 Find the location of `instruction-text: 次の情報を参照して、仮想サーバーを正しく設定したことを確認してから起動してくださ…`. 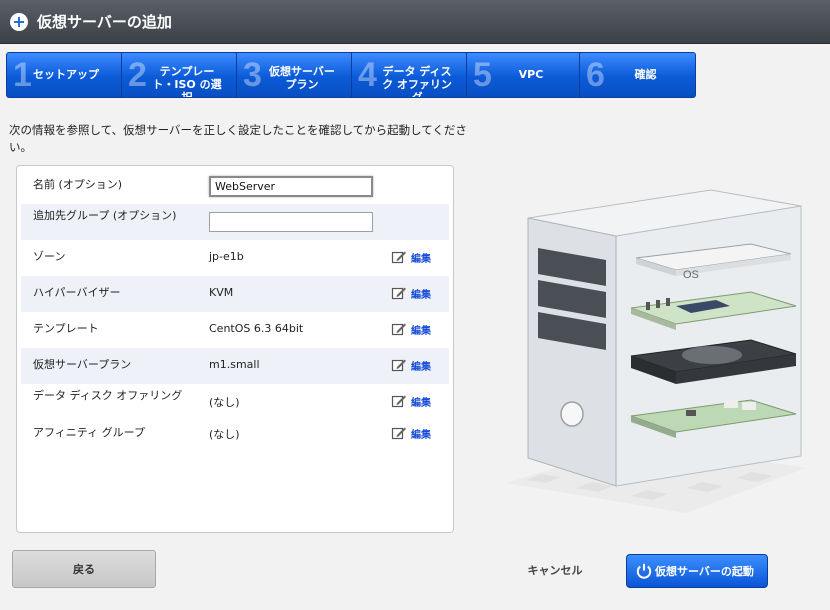

instruction-text: 次の情報を参照して、仮想サーバーを正しく設定したことを確認してから起動してくださ… is located at coordinates (238, 138).